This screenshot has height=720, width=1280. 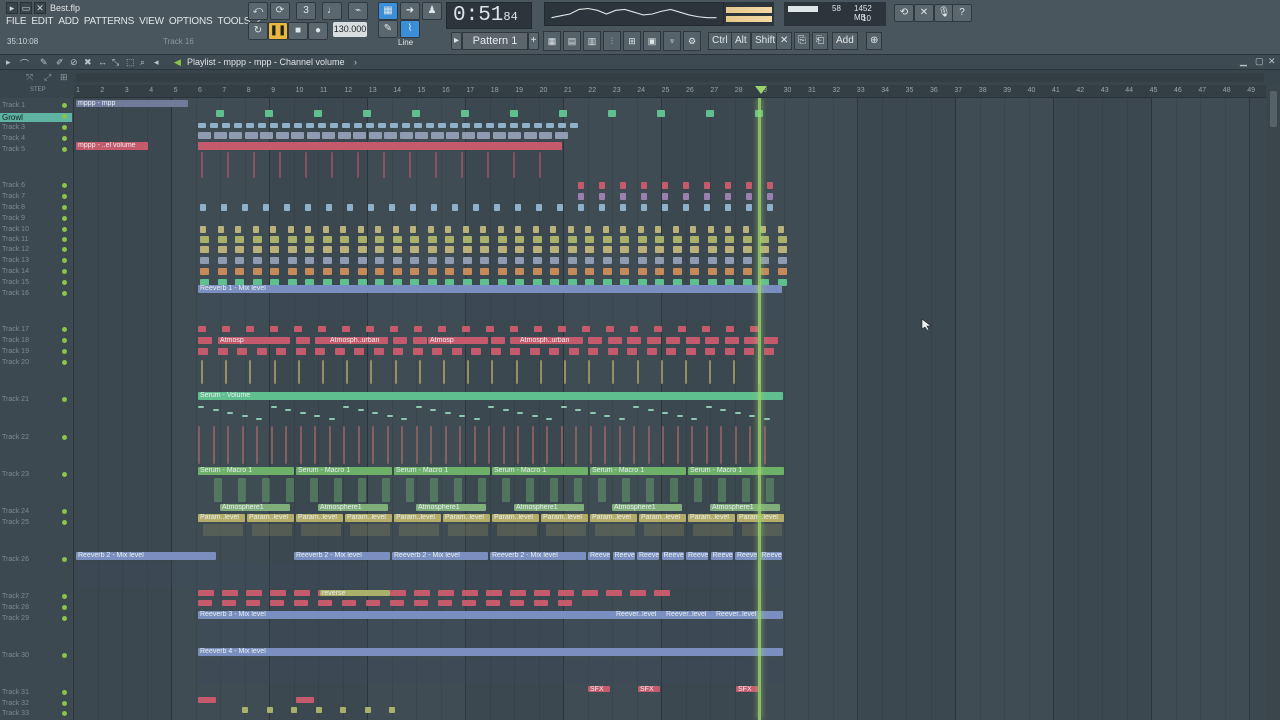 What do you see at coordinates (350, 29) in the screenshot?
I see `tempo-display: 130.000` at bounding box center [350, 29].